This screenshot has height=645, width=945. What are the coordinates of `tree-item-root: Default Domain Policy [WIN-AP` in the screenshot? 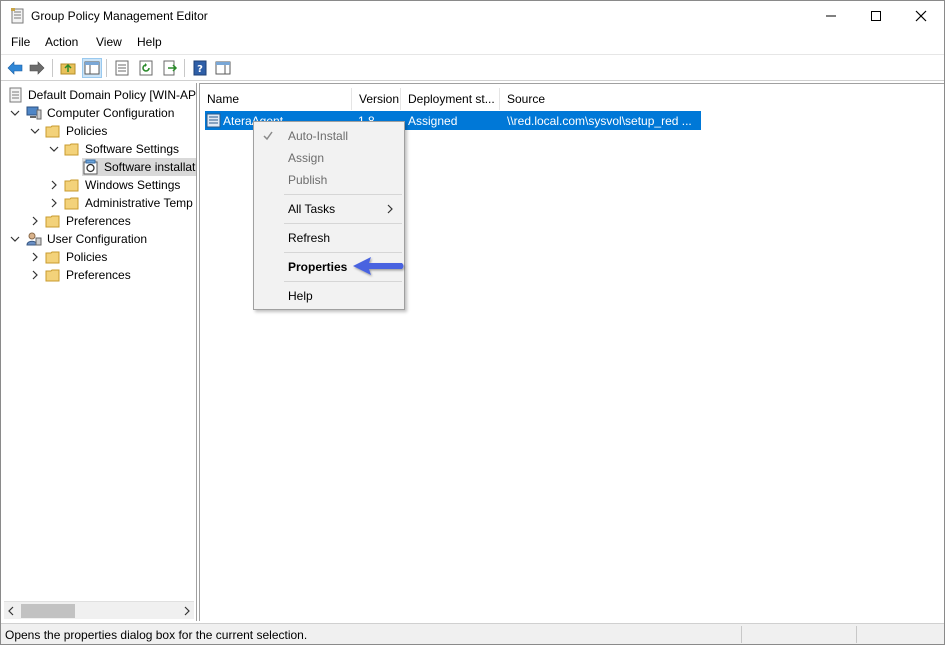 It's located at (99, 95).